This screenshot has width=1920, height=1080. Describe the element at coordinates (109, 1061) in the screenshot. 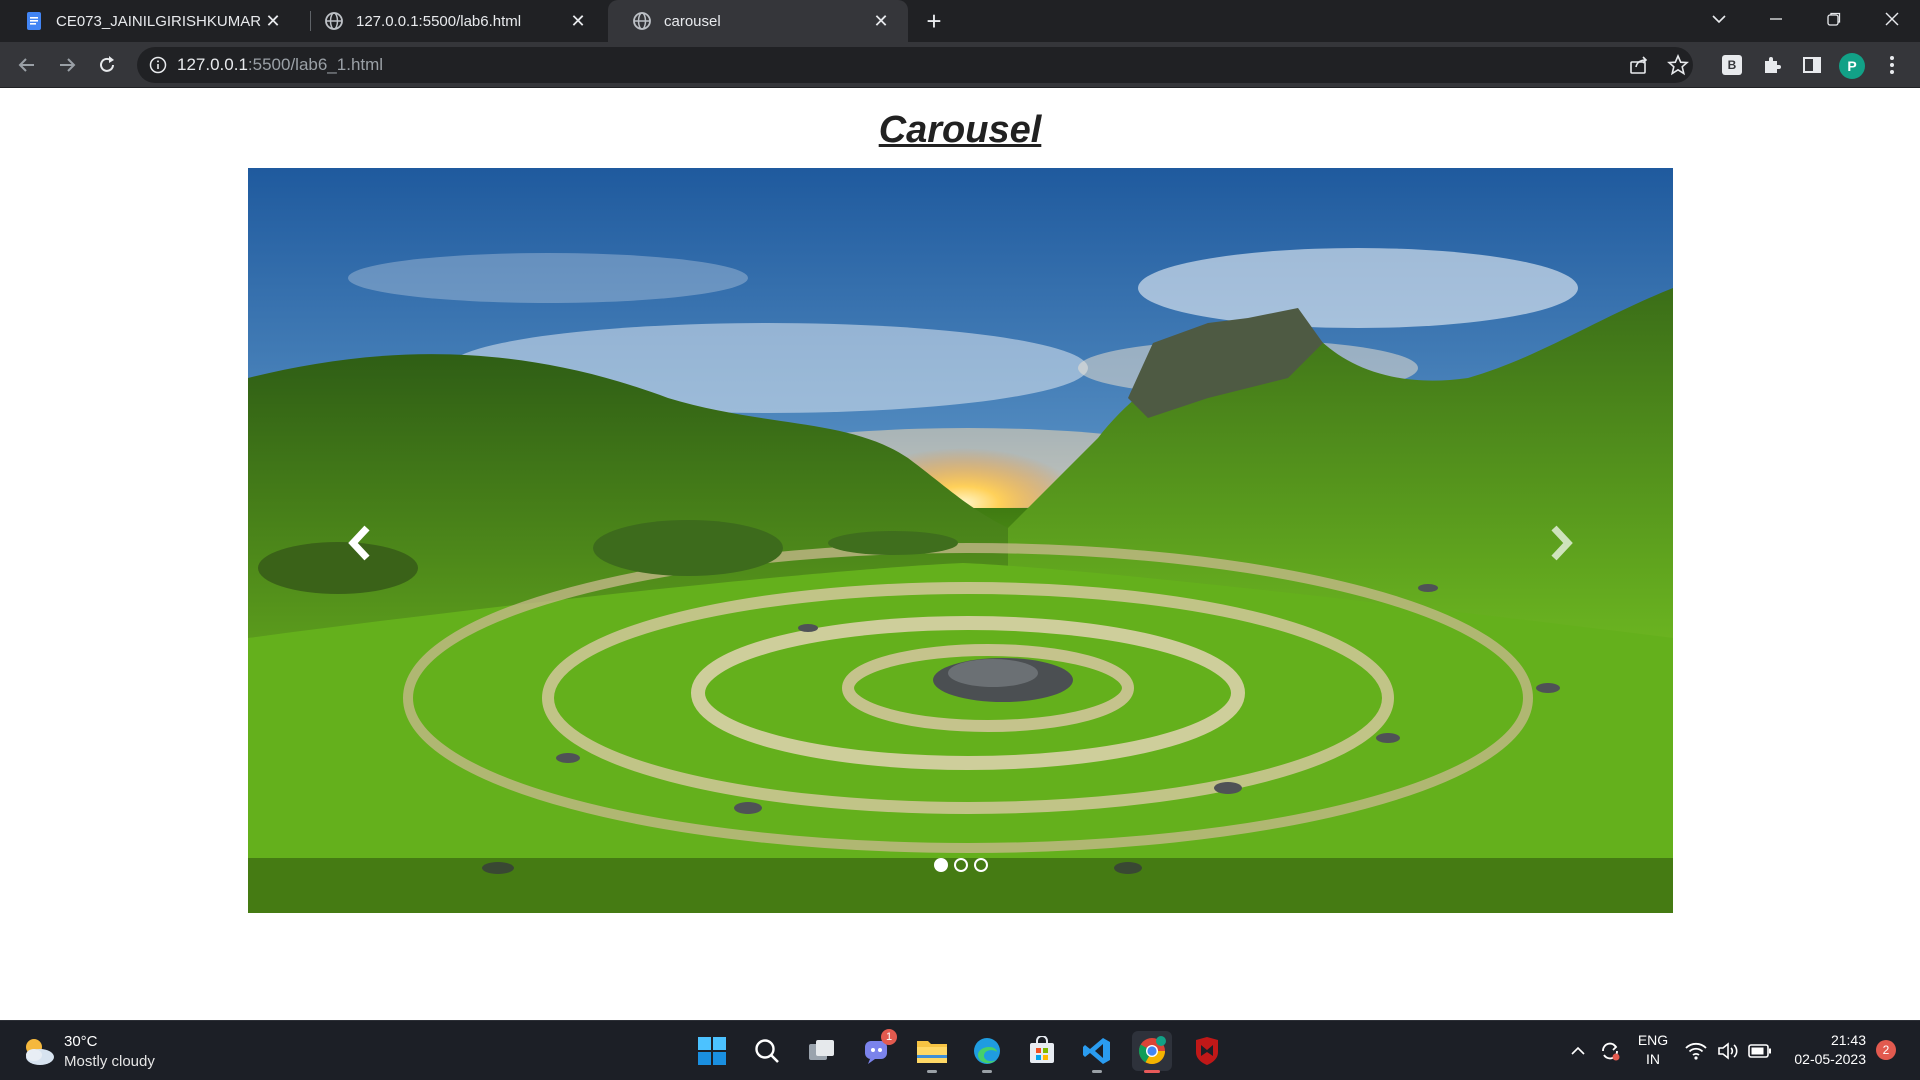

I see `weather-description: Mostly cloudy` at that location.